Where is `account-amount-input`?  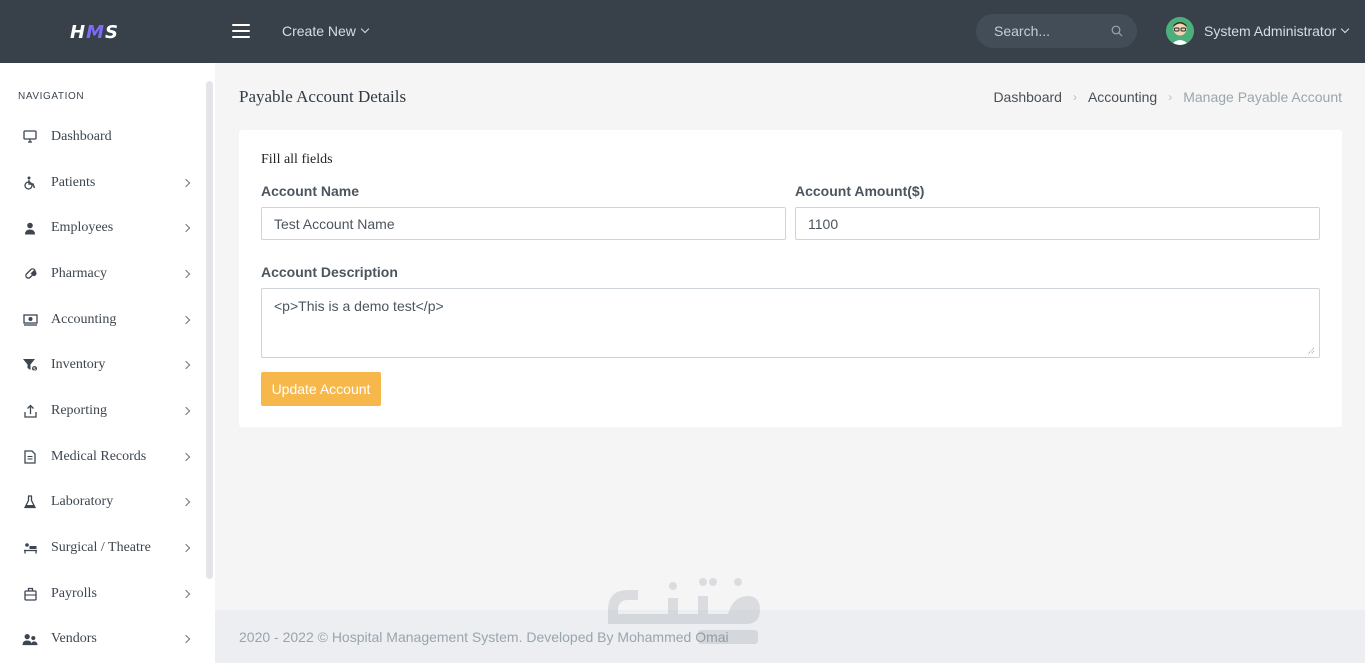 account-amount-input is located at coordinates (1057, 223).